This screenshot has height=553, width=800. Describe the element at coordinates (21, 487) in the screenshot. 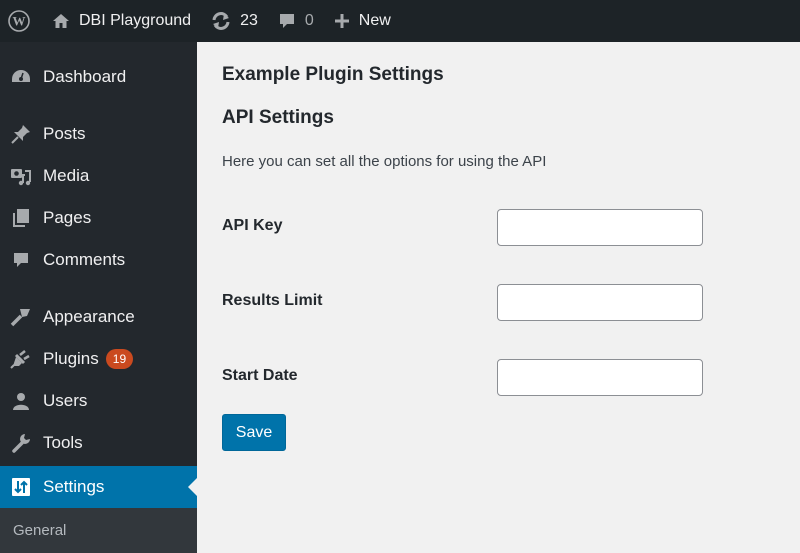

I see `settings-icon` at that location.